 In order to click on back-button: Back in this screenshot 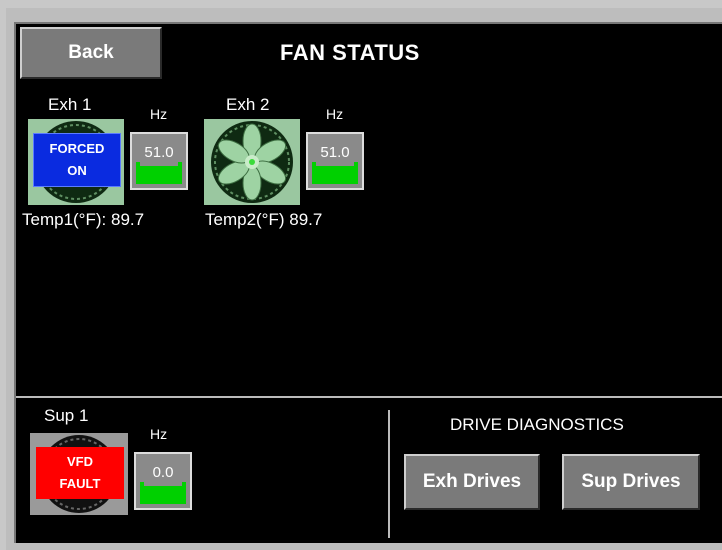, I will do `click(91, 53)`.